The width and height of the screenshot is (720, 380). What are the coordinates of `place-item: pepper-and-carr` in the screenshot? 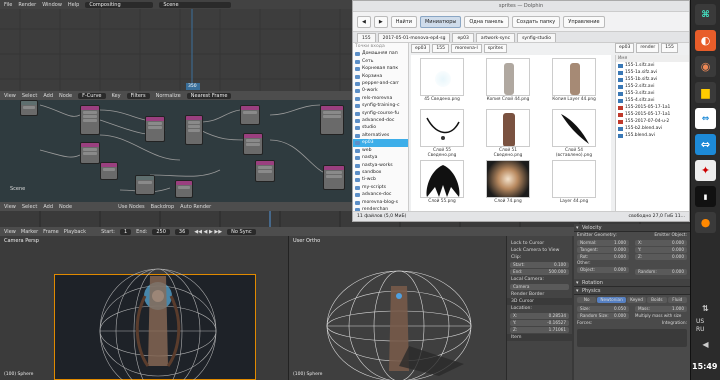 It's located at (380, 83).